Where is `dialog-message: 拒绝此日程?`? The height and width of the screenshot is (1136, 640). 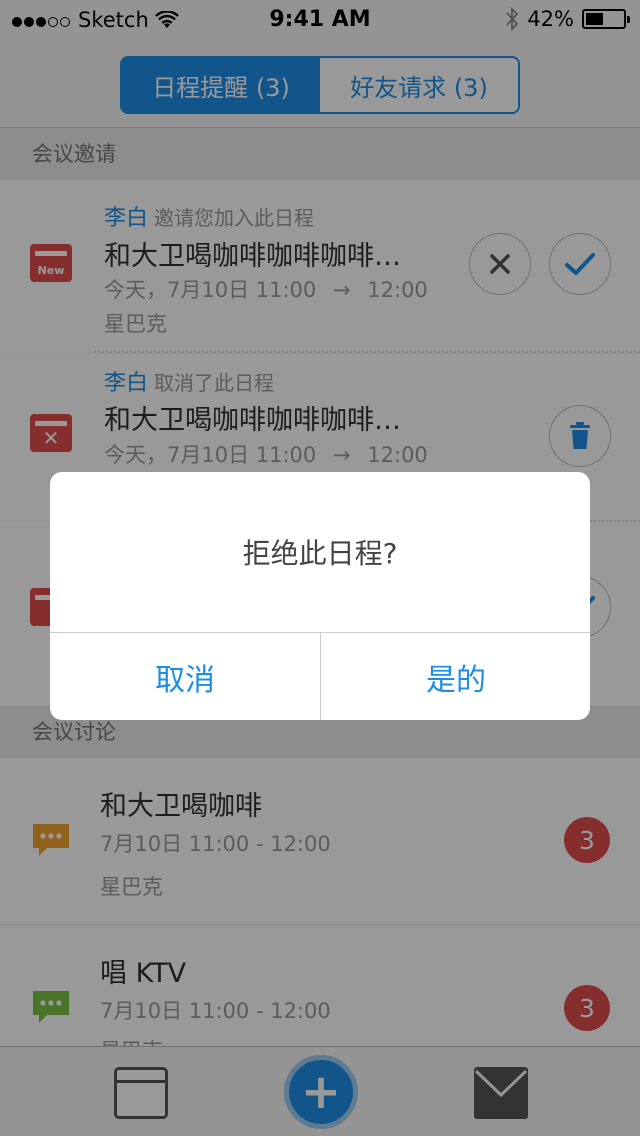
dialog-message: 拒绝此日程? is located at coordinates (320, 553).